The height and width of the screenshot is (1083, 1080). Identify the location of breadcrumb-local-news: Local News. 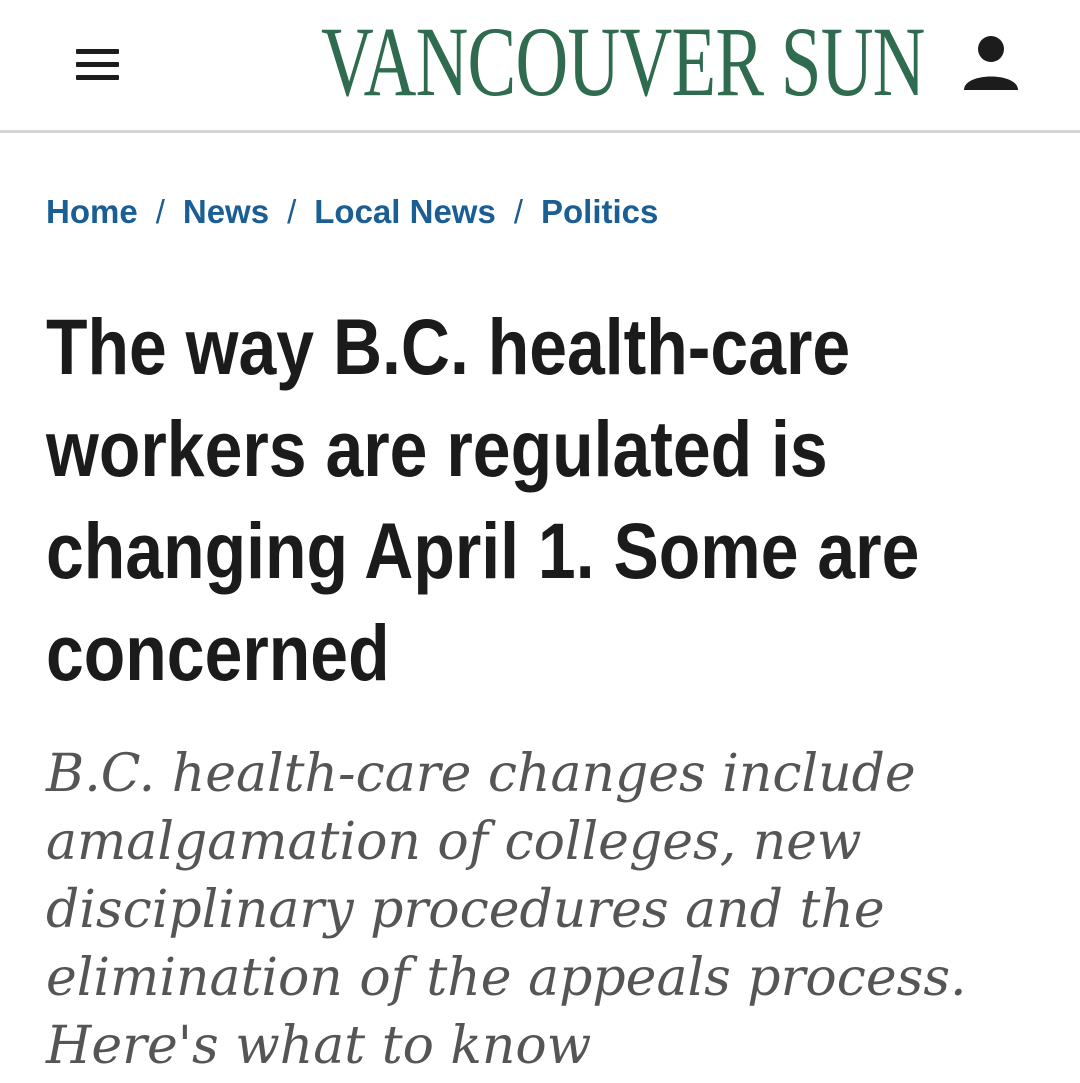
(405, 211).